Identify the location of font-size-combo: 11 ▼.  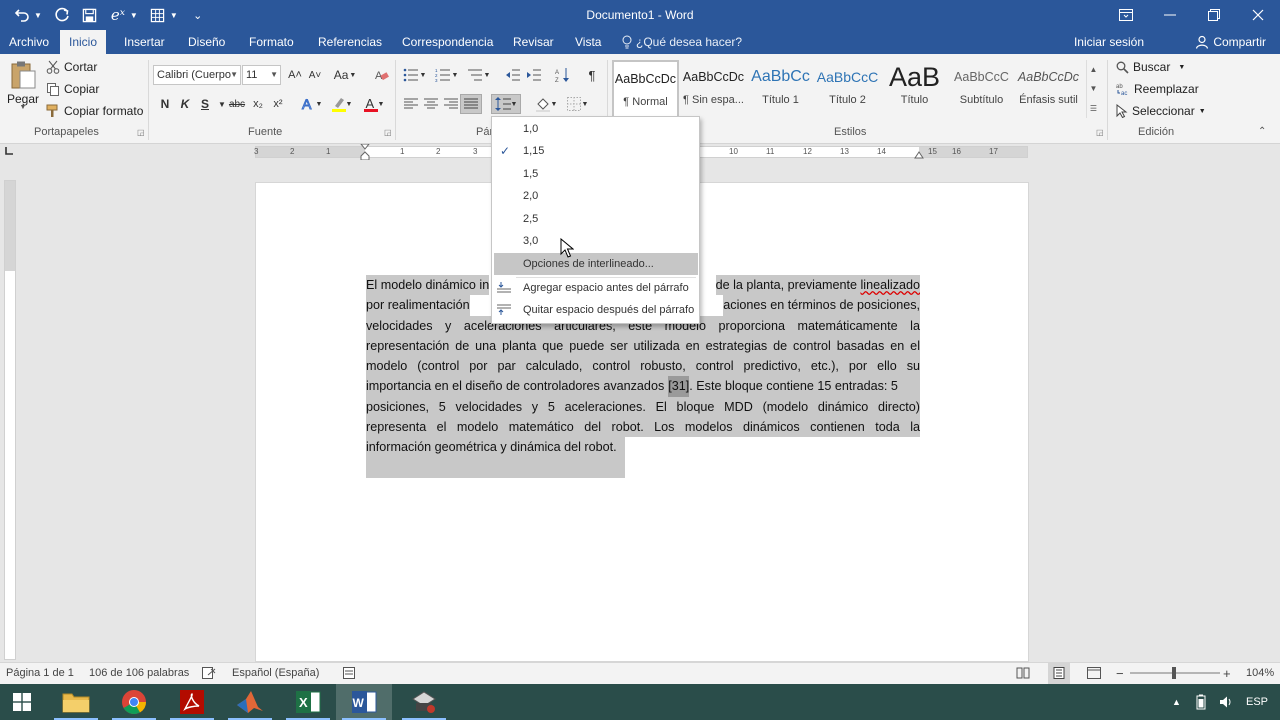
(261, 75).